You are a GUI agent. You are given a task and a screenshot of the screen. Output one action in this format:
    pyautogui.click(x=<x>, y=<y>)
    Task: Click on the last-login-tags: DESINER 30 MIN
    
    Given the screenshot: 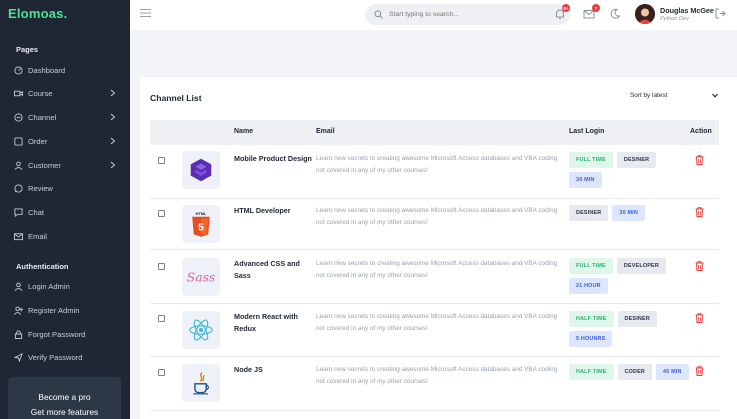 What is the action you would take?
    pyautogui.click(x=629, y=213)
    